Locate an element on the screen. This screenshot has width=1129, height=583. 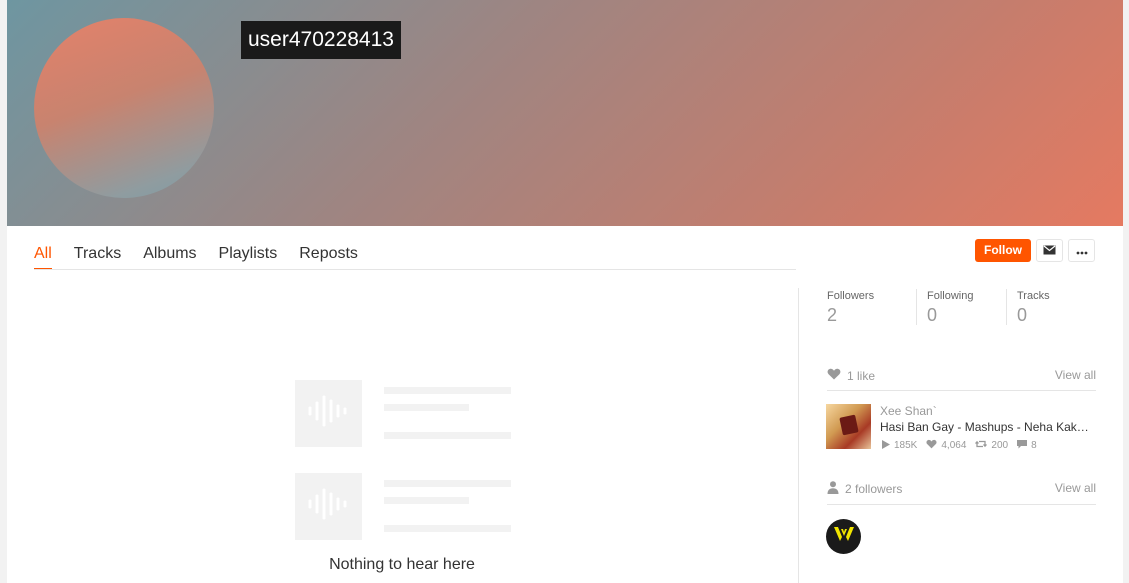
profile-username: user470228413 is located at coordinates (321, 40).